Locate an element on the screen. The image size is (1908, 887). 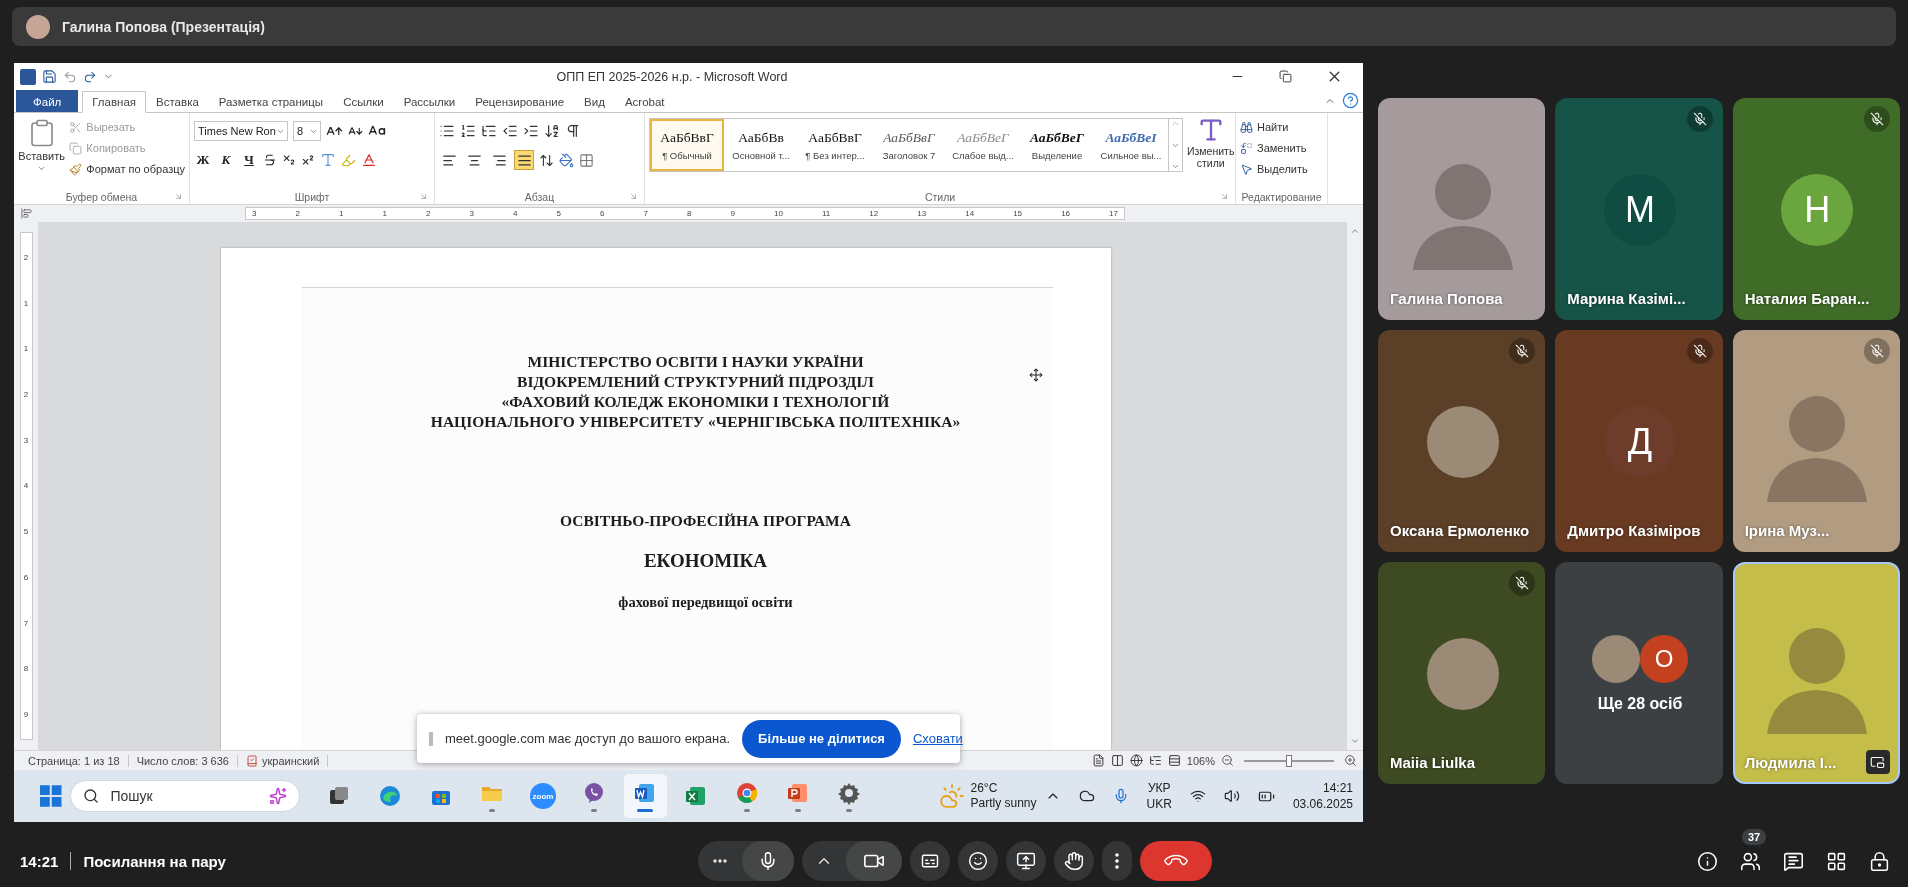
style-item: АаБбВеГ Выделение is located at coordinates (1057, 145).